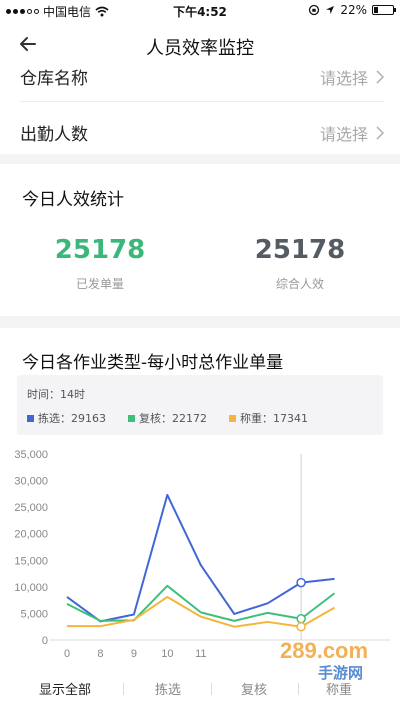 The width and height of the screenshot is (400, 711). I want to click on status-bar: 中国电信 下午4:52 22%, so click(200, 11).